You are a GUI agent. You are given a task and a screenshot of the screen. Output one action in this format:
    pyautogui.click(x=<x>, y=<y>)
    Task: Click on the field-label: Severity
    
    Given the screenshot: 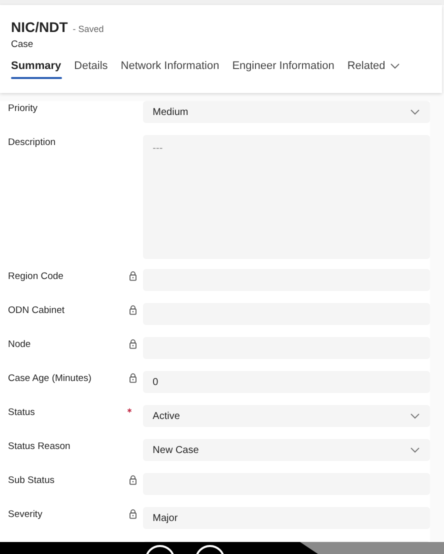 What is the action you would take?
    pyautogui.click(x=25, y=514)
    